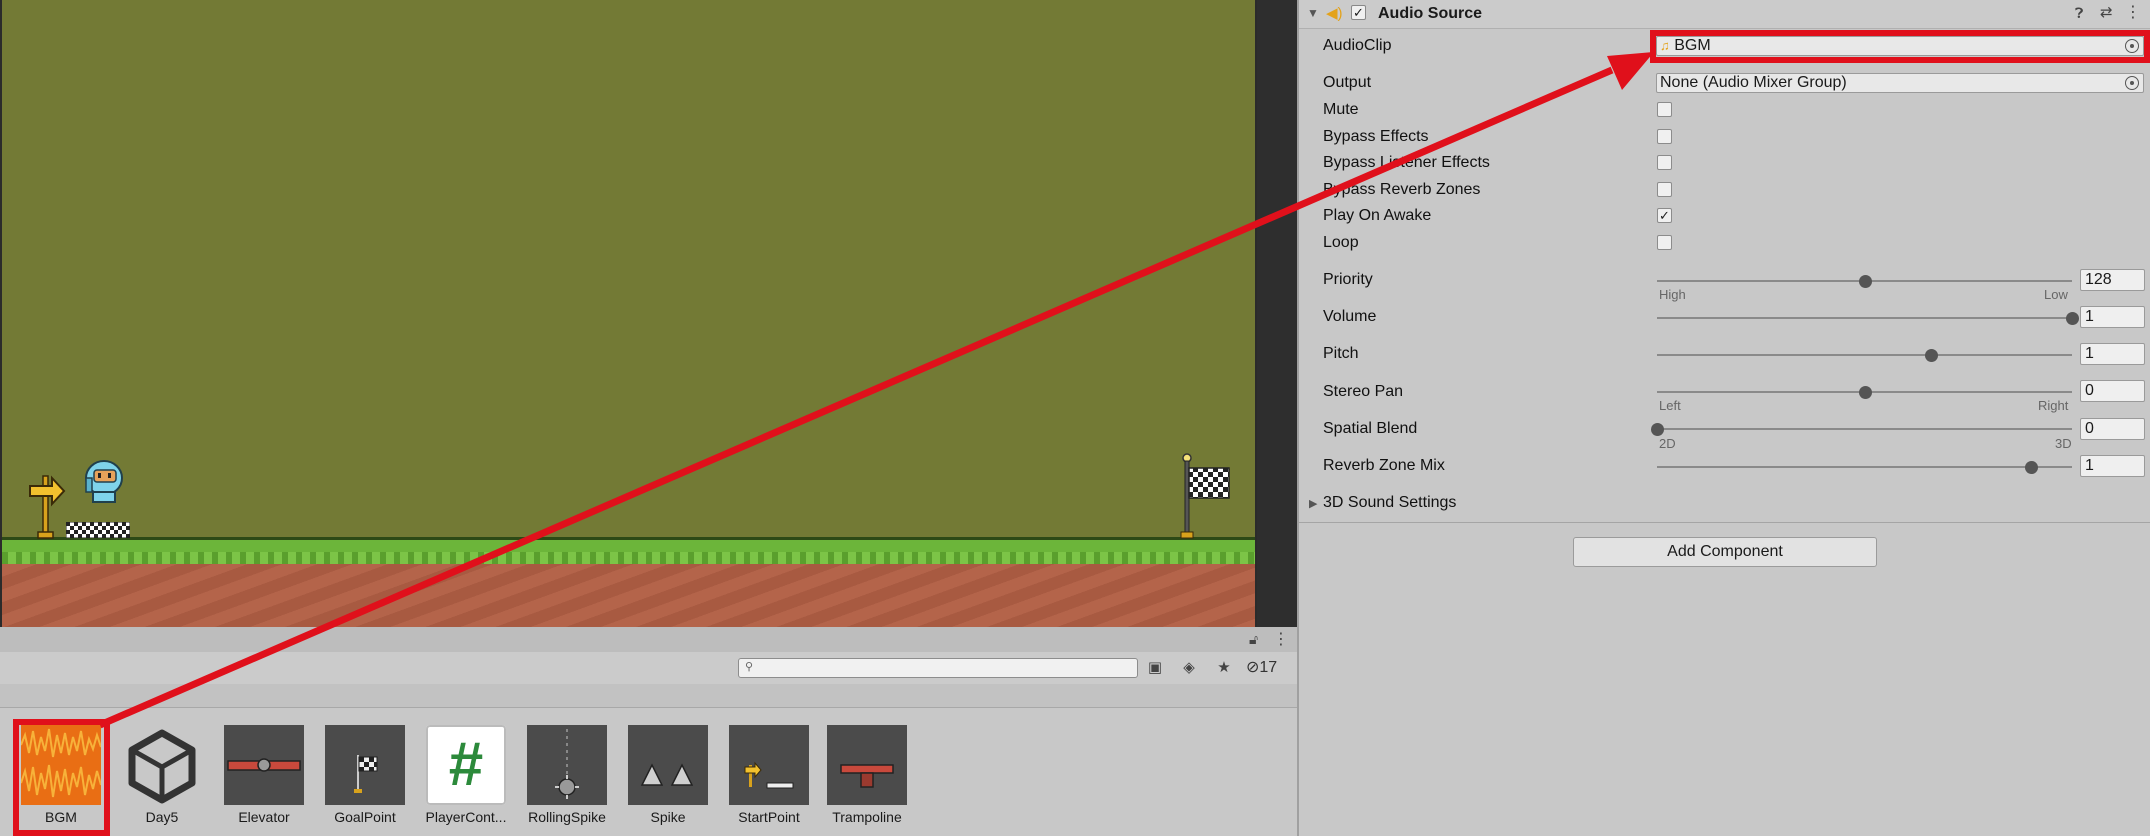 The width and height of the screenshot is (2150, 836). What do you see at coordinates (2079, 13) in the screenshot?
I see `help-icon: ❓︎` at bounding box center [2079, 13].